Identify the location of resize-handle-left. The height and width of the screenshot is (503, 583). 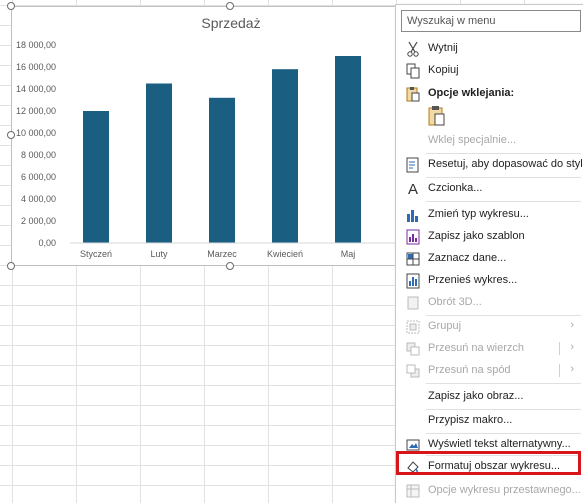
(11, 135).